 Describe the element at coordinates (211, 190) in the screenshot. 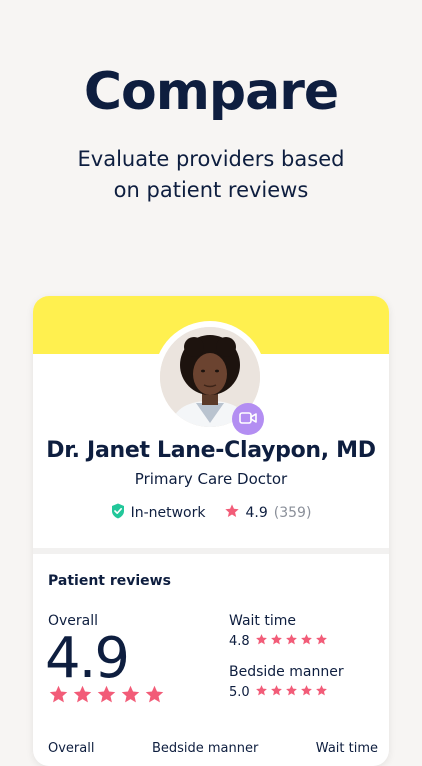

I see `hero-subtitle-line-2: on patient reviews` at that location.